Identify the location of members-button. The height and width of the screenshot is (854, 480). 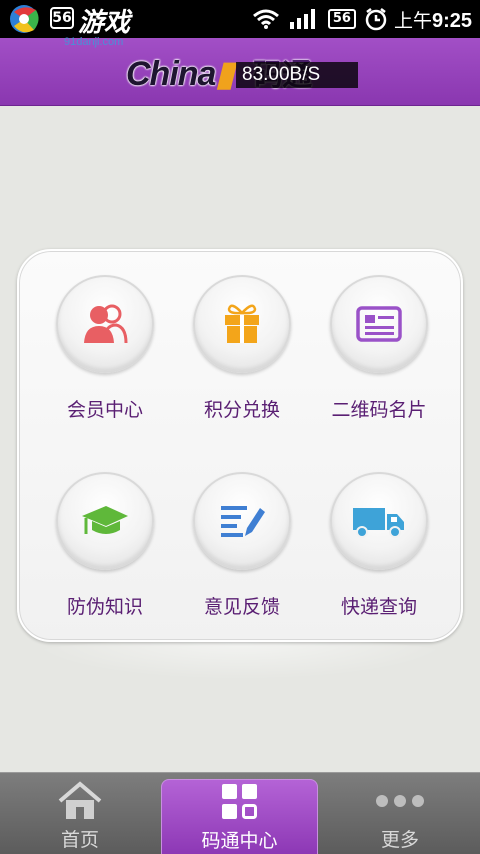
(105, 324).